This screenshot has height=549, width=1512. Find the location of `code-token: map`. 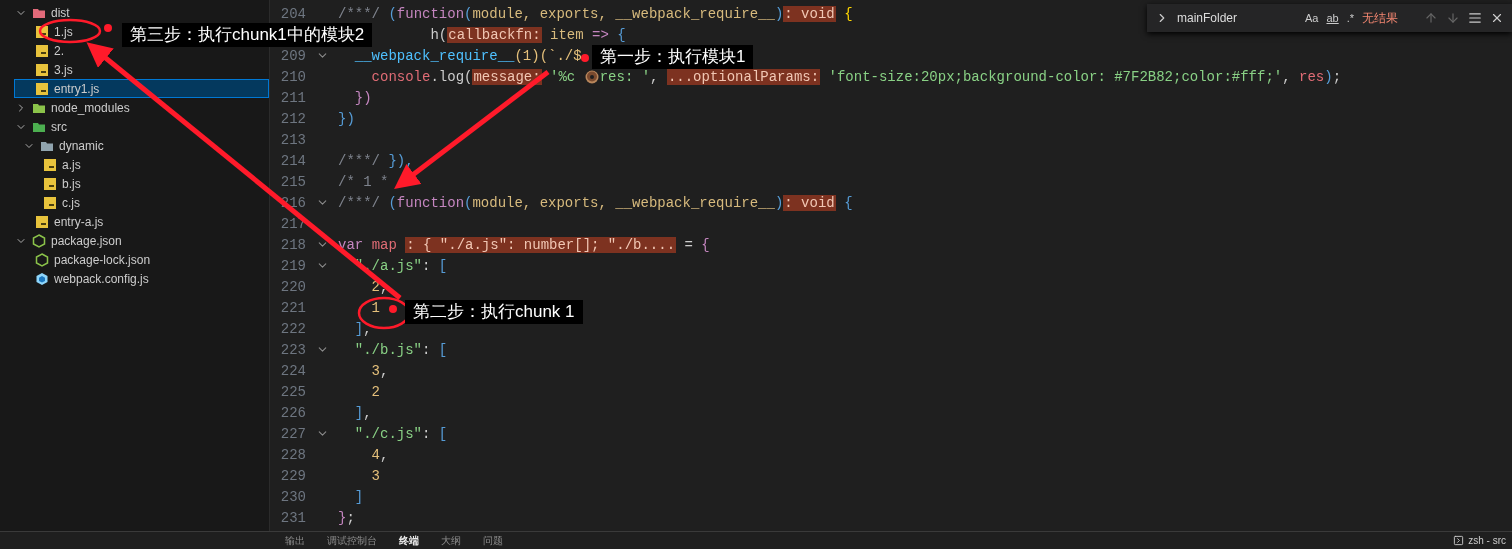

code-token: map is located at coordinates (384, 244).